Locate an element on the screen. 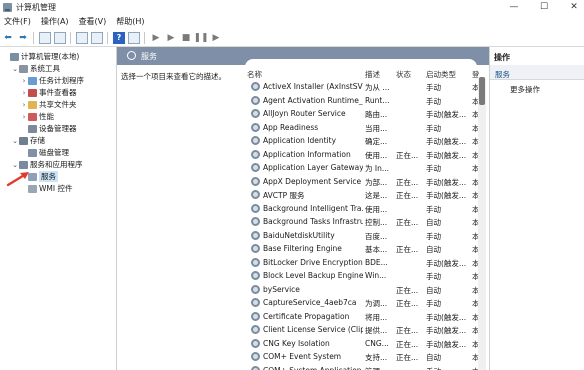  menu-action: 操作(A) is located at coordinates (55, 21).